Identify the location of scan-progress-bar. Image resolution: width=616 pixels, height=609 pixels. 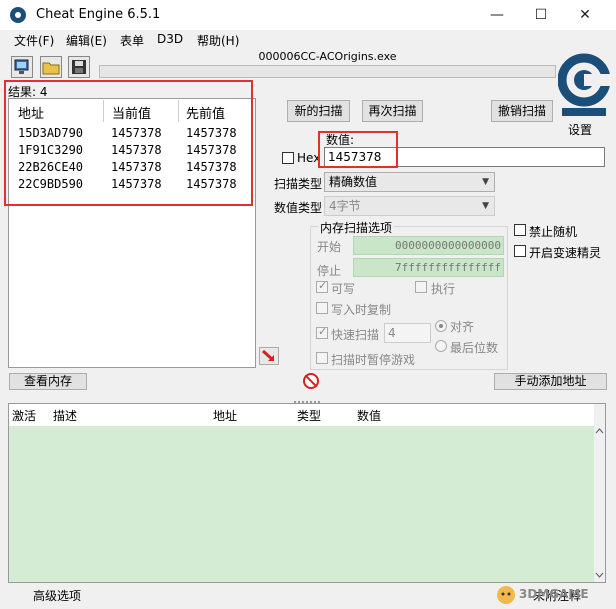
(327, 71).